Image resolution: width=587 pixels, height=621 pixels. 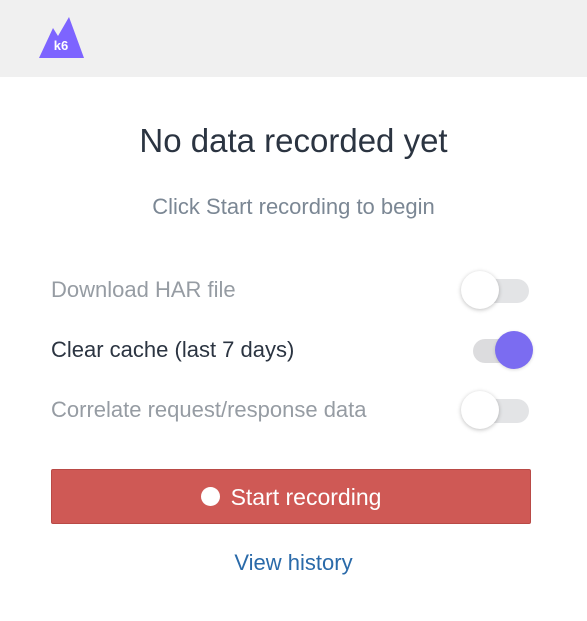 I want to click on clear-cache-toggle, so click(x=497, y=350).